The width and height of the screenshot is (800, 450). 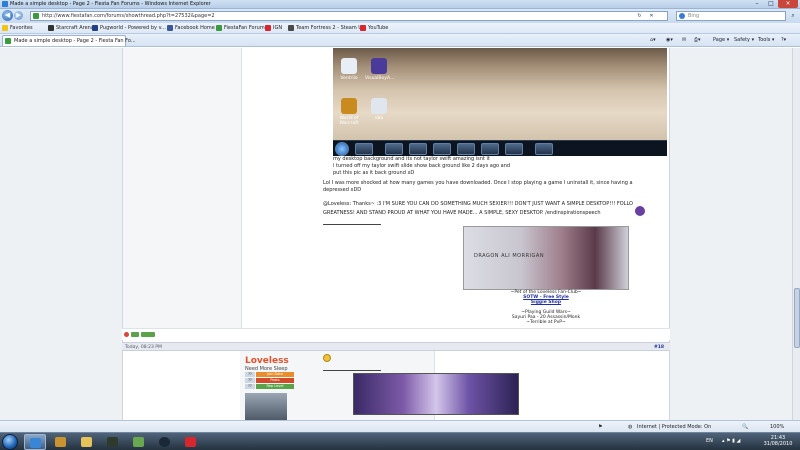 I want to click on feeds-icon: ◉▾, so click(x=669, y=40).